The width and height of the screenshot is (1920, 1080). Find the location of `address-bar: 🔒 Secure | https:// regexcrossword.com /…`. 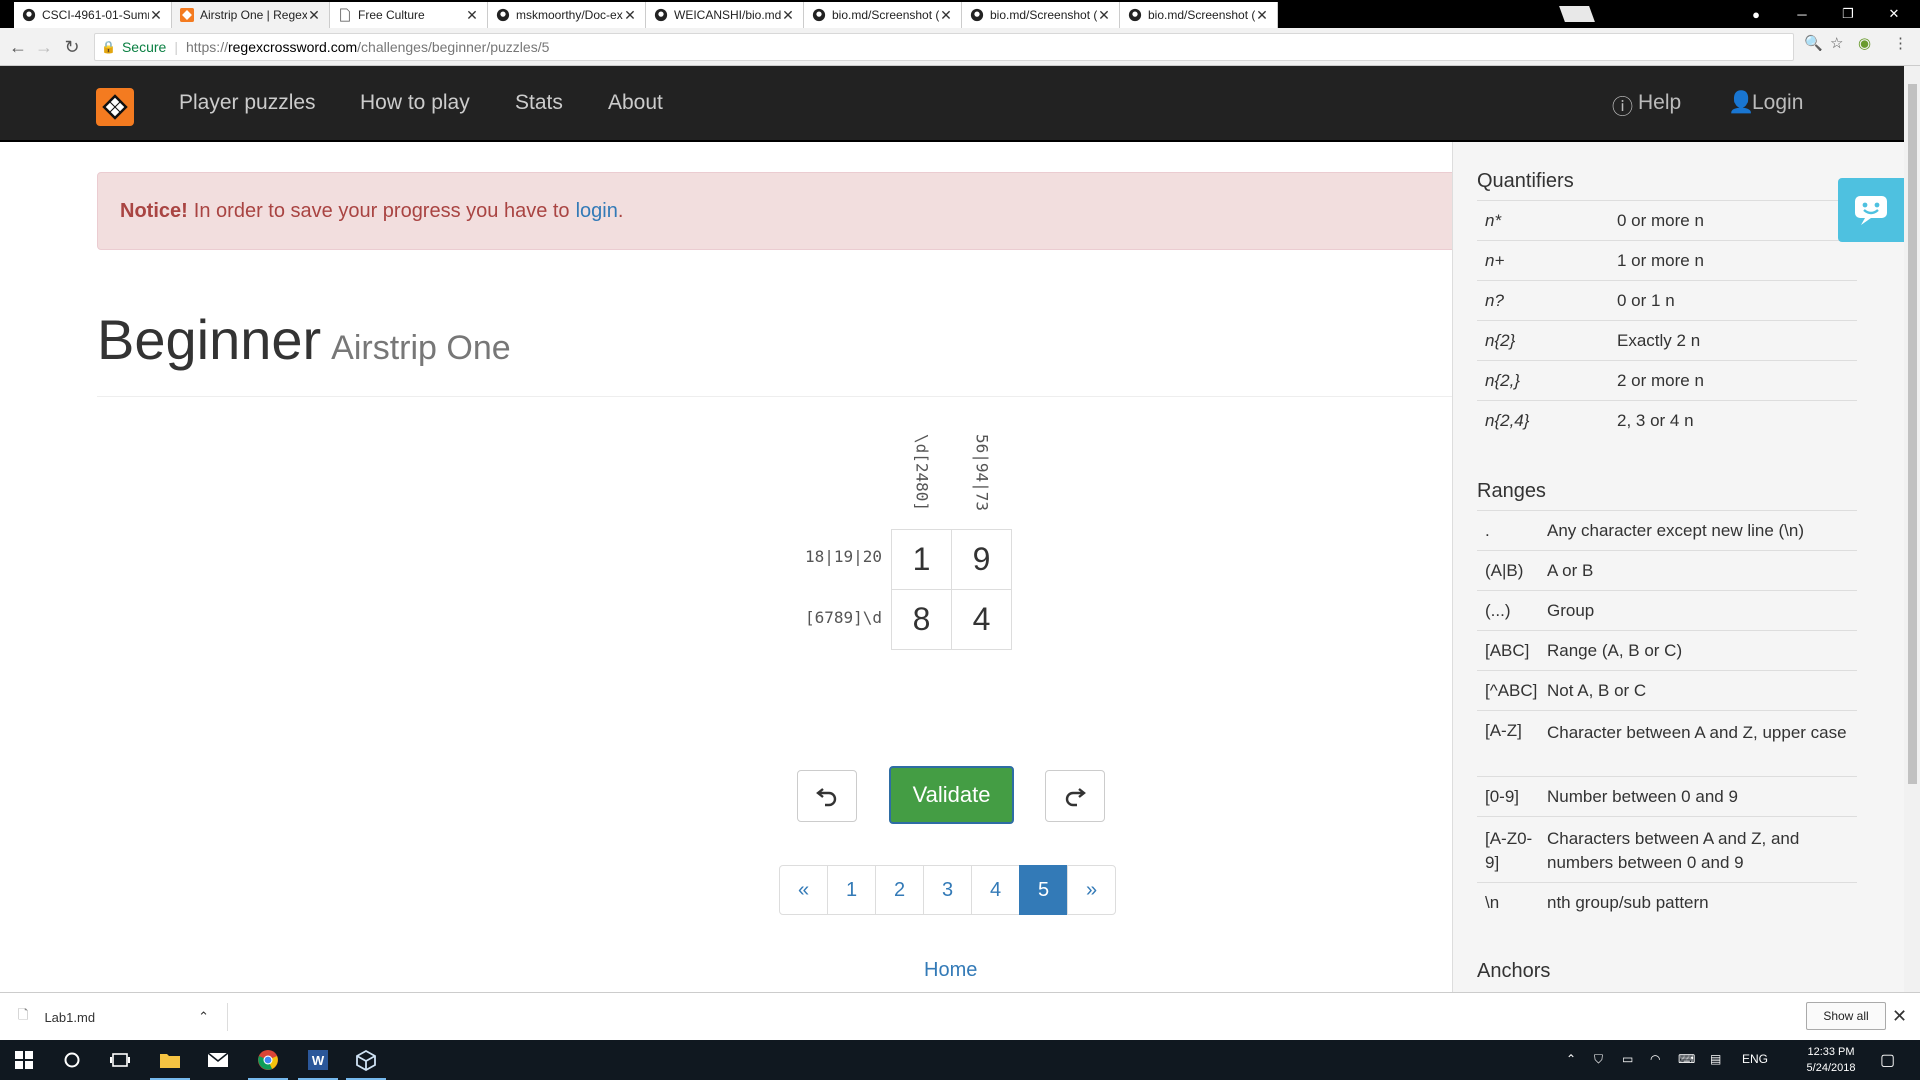

address-bar: 🔒 Secure | https:// regexcrossword.com /… is located at coordinates (944, 47).